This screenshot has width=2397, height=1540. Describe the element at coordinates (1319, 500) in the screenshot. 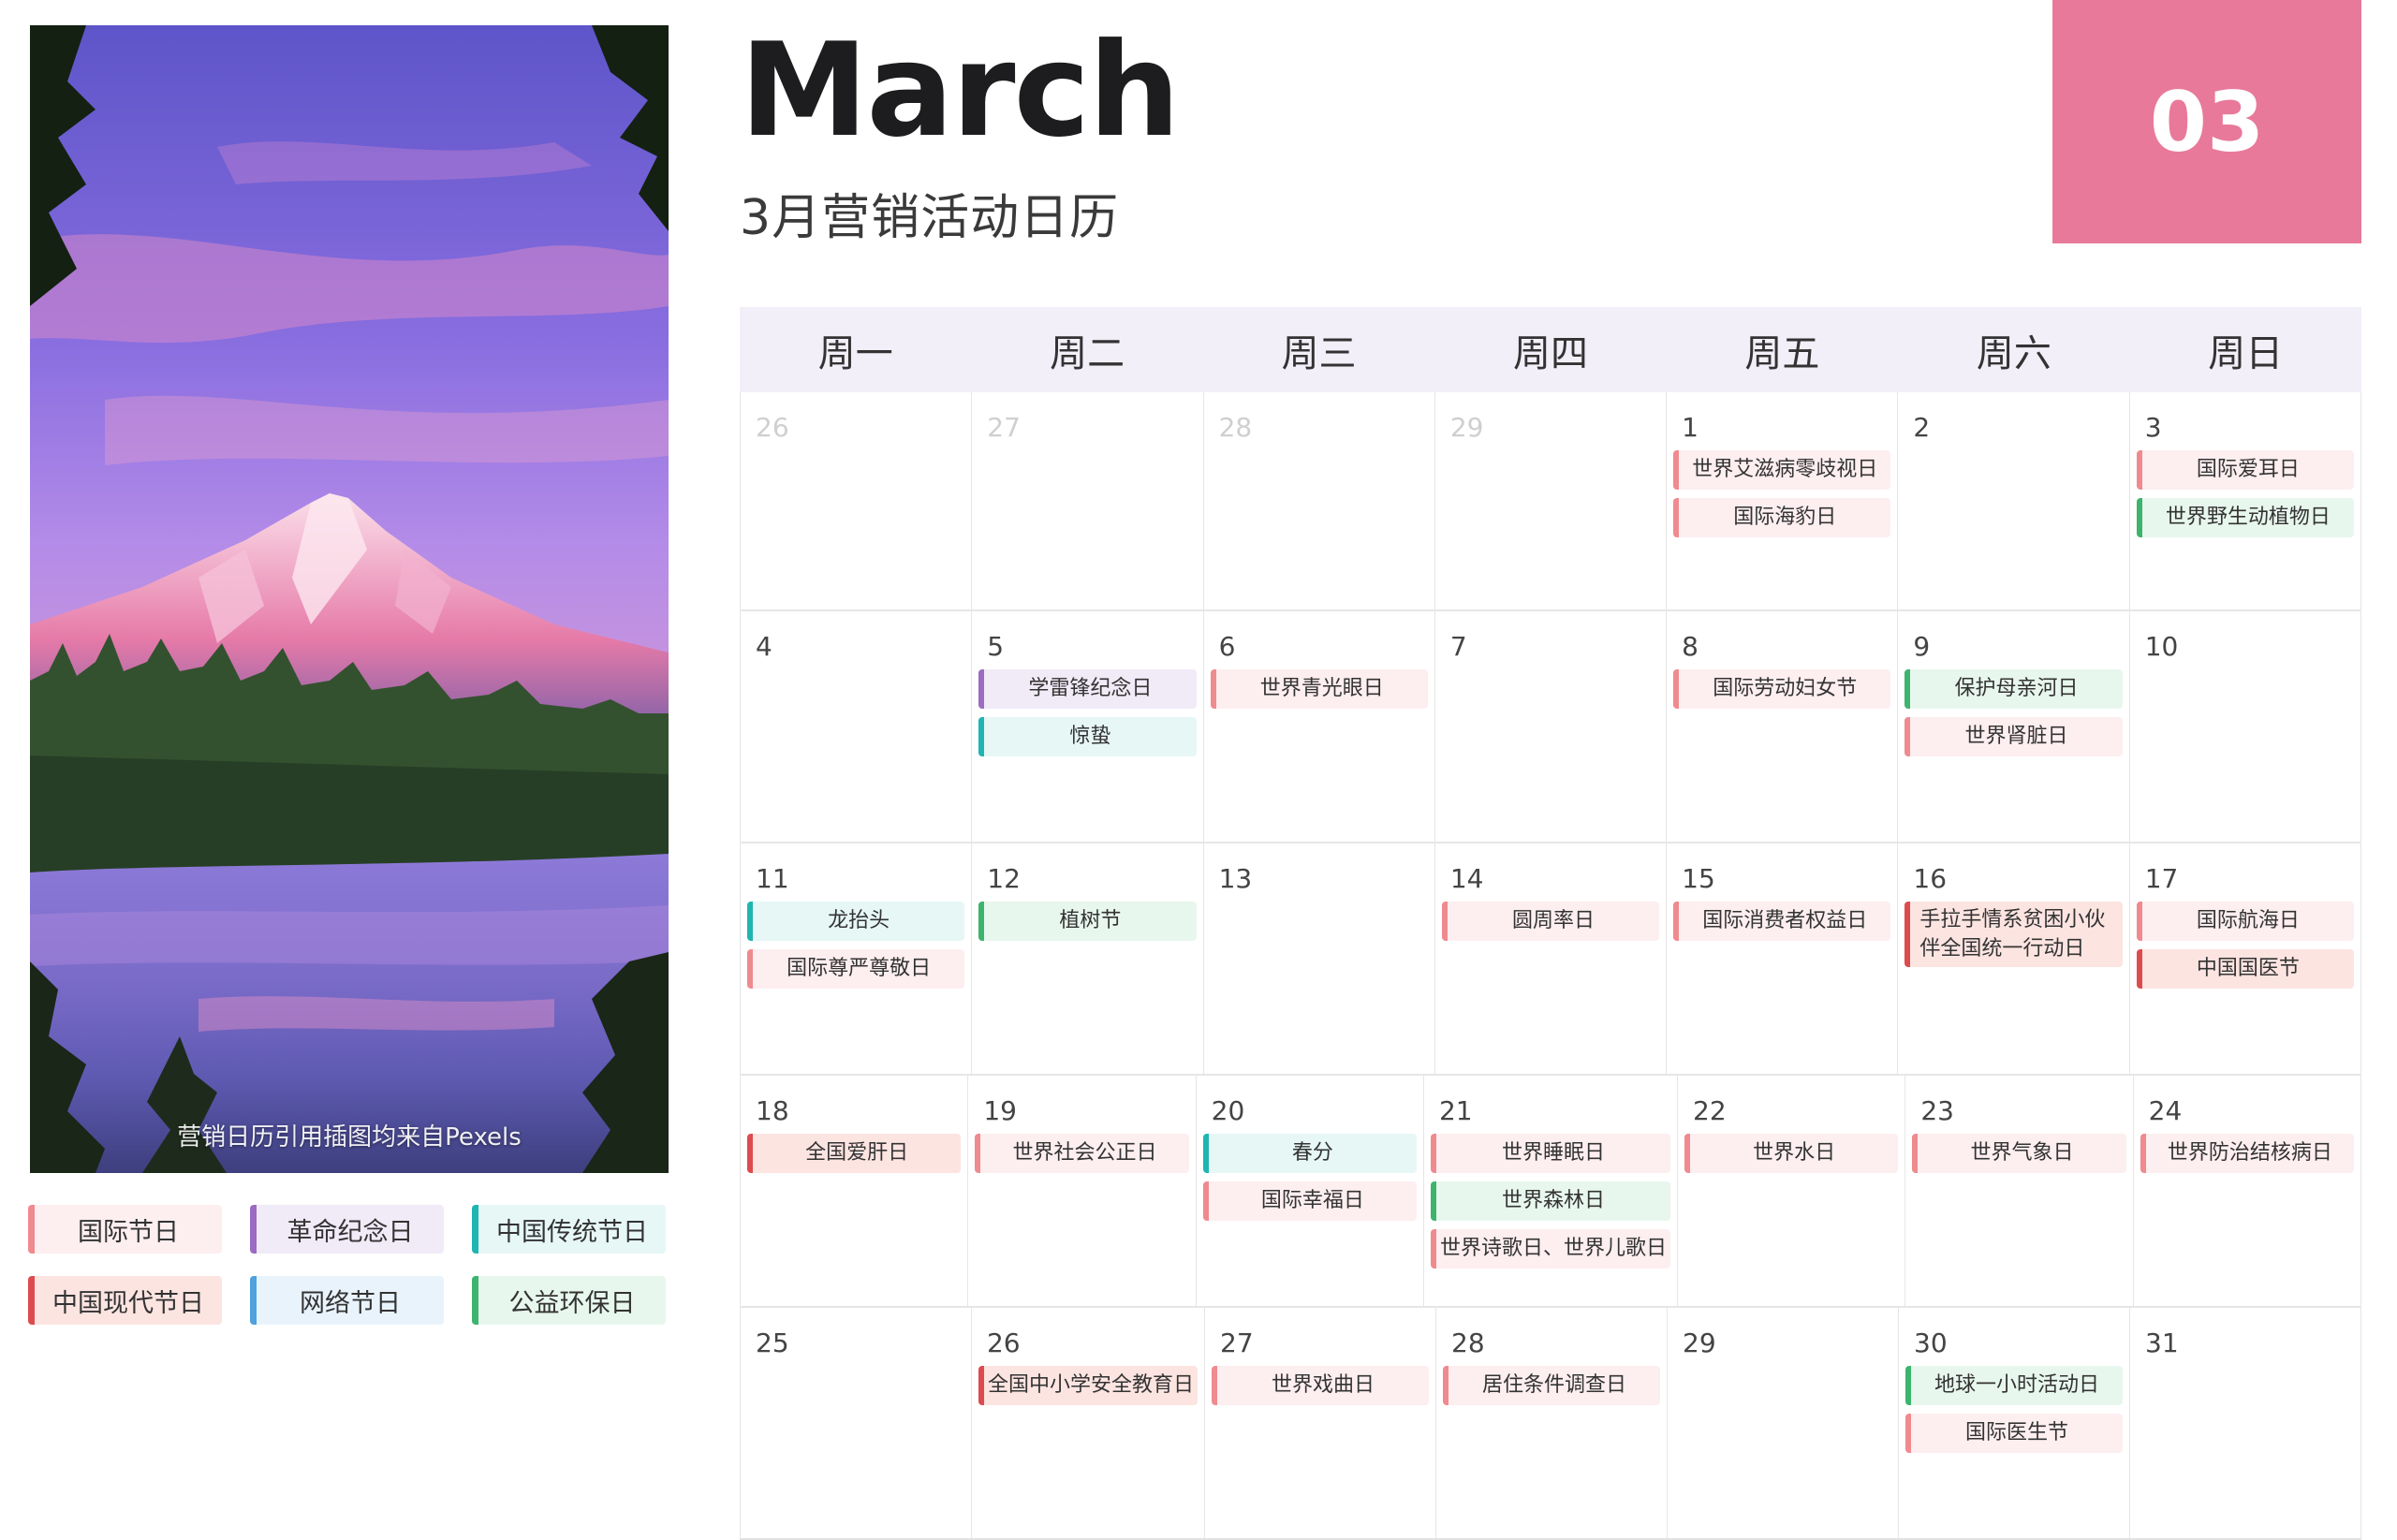

I see `day-cell: 28` at that location.